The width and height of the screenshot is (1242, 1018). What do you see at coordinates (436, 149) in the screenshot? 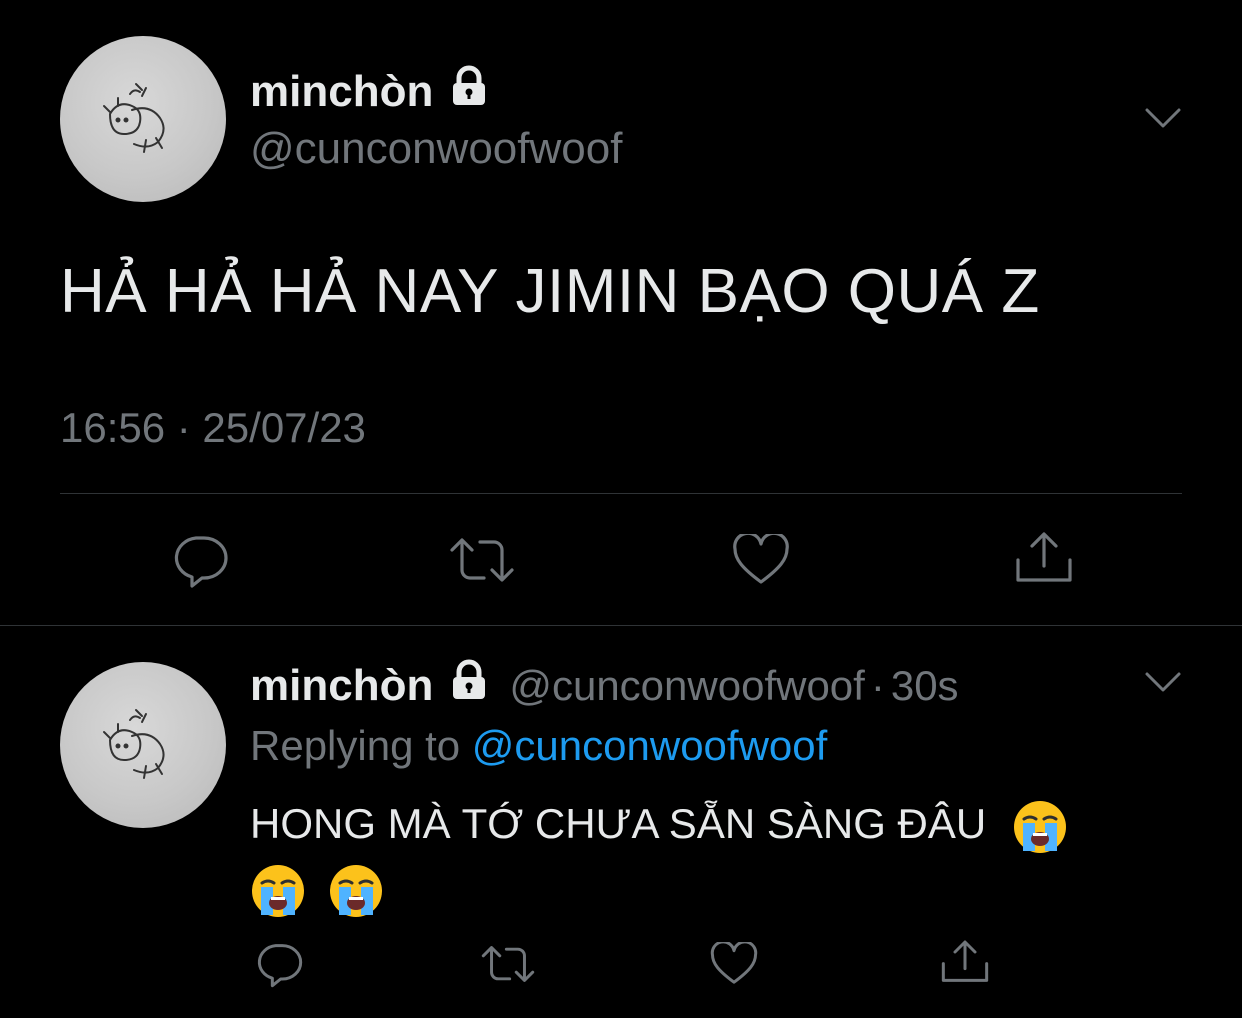
I see `handle: @cunconwoofwoof` at bounding box center [436, 149].